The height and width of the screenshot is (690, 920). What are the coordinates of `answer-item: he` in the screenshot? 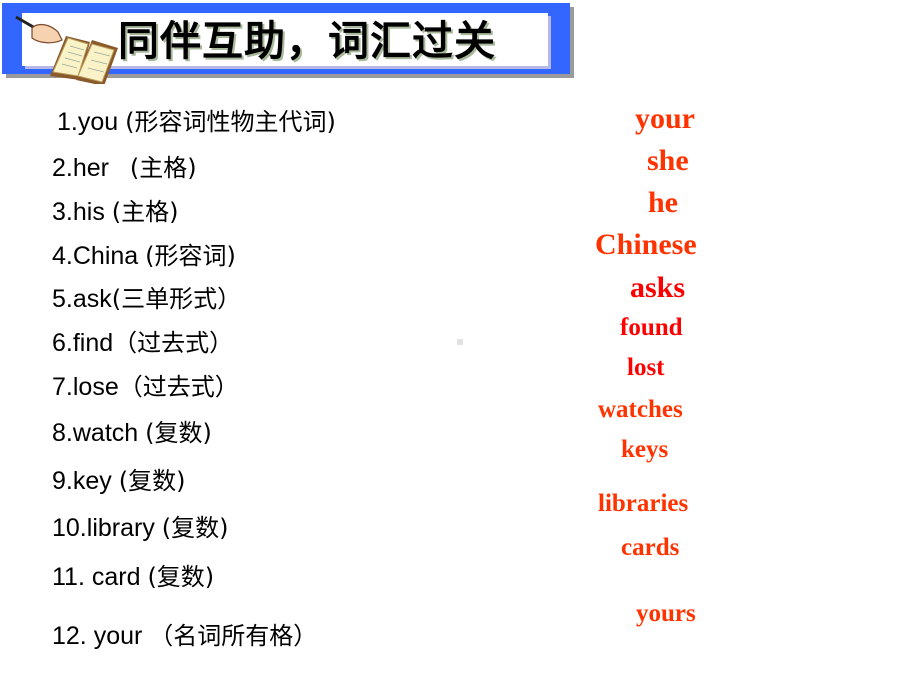 It's located at (663, 202).